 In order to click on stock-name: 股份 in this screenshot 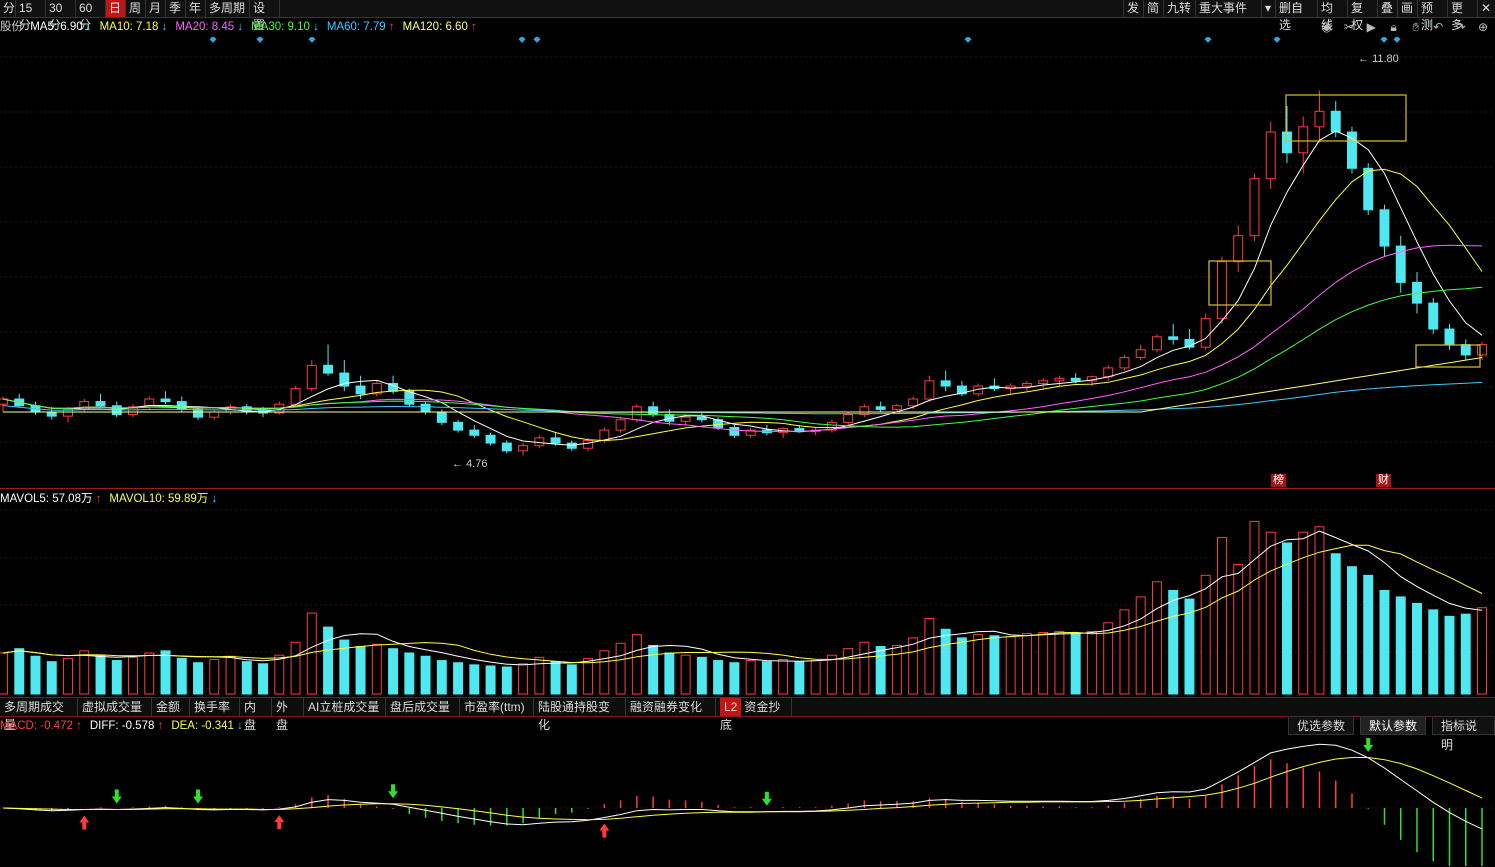, I will do `click(11, 27)`.